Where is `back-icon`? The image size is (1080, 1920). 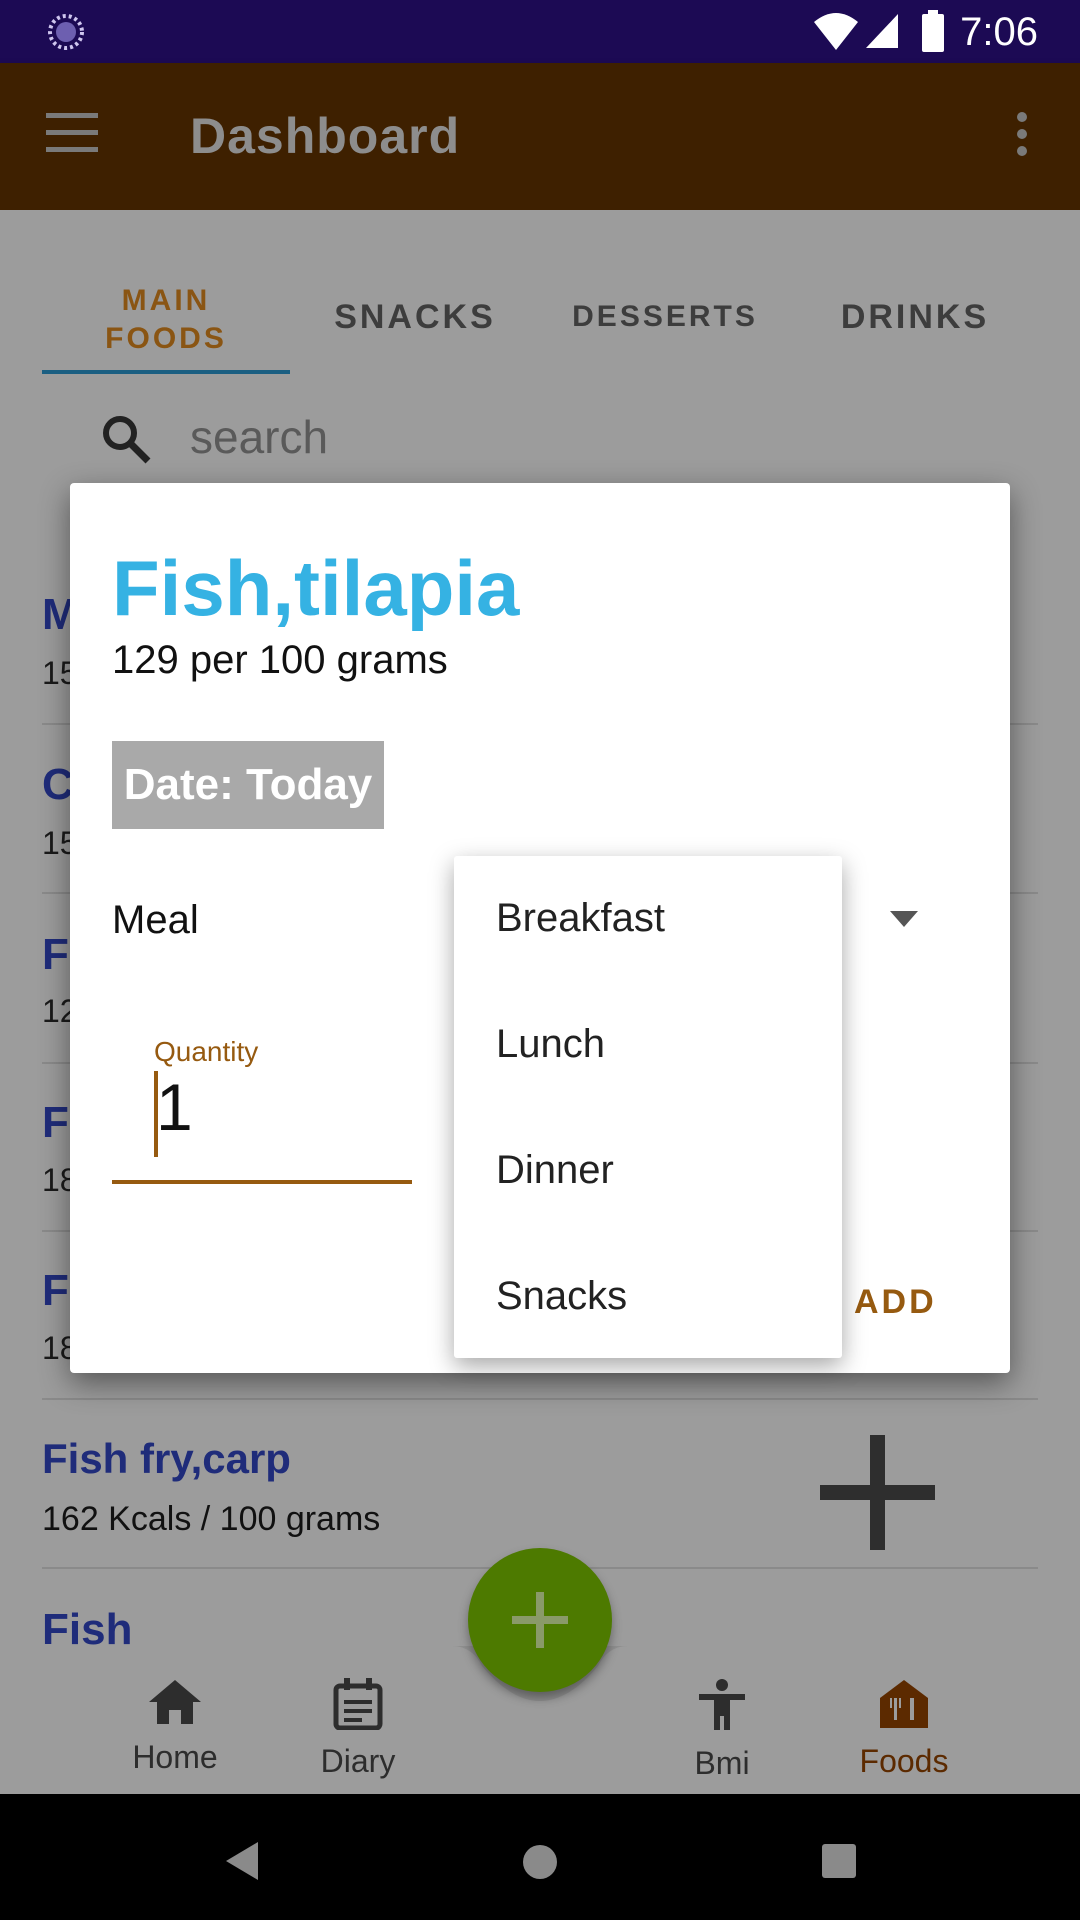
back-icon is located at coordinates (242, 1862).